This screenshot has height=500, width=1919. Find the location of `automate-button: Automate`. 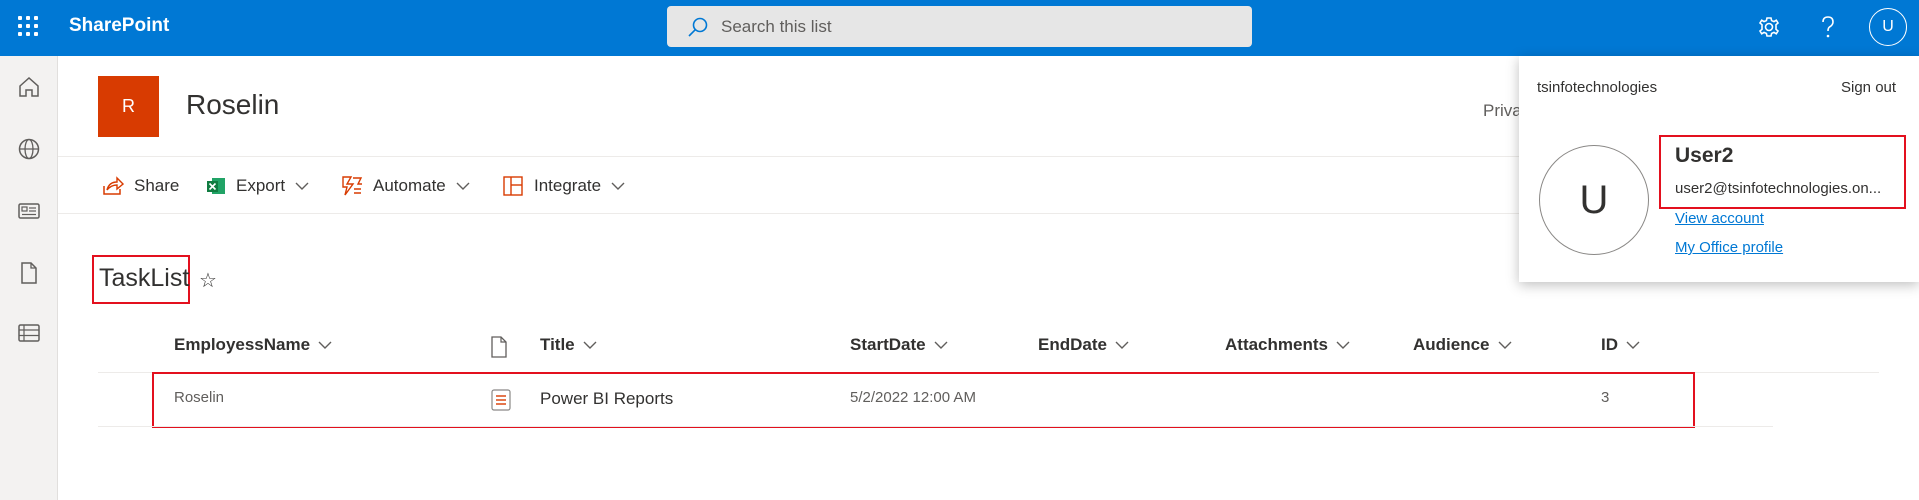

automate-button: Automate is located at coordinates (405, 186).